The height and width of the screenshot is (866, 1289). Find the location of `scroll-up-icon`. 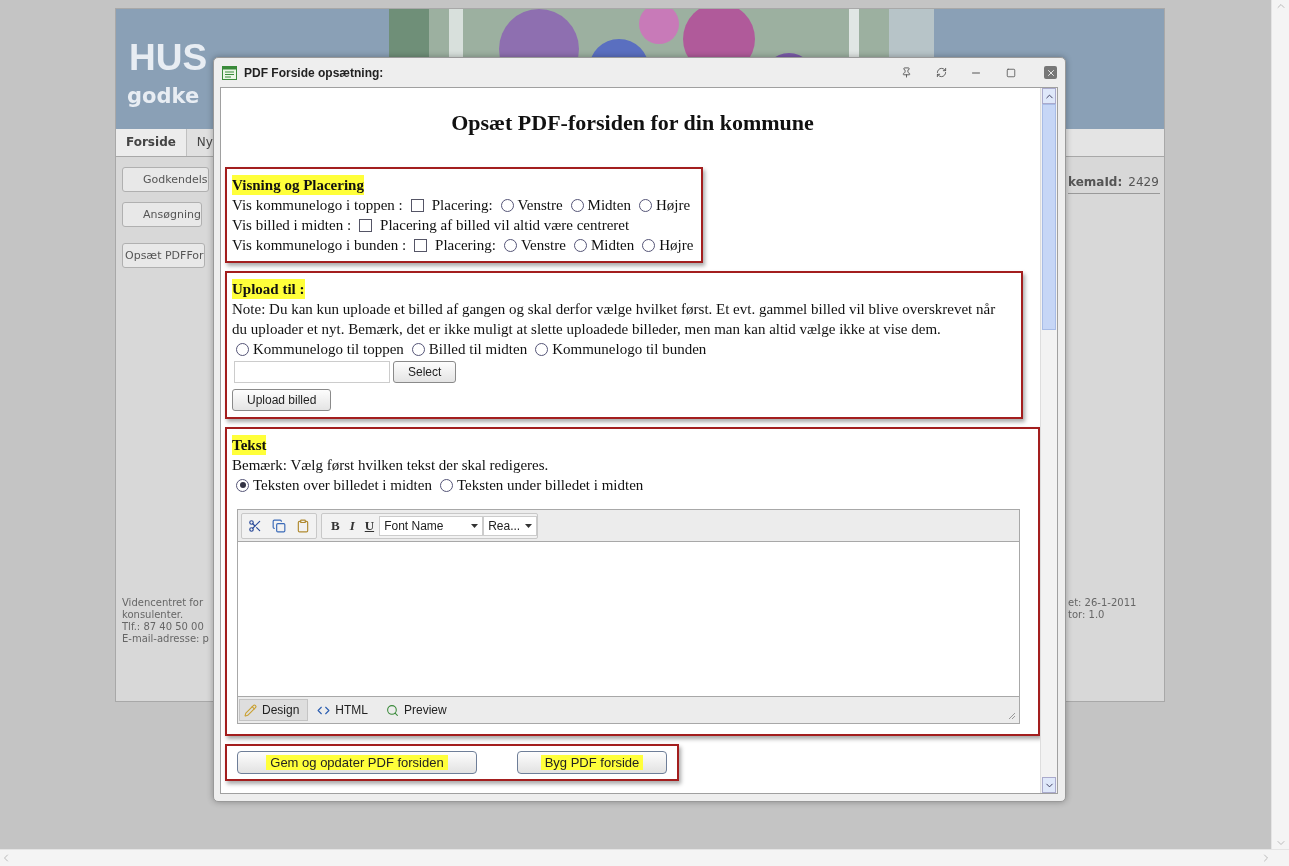

scroll-up-icon is located at coordinates (1049, 96).